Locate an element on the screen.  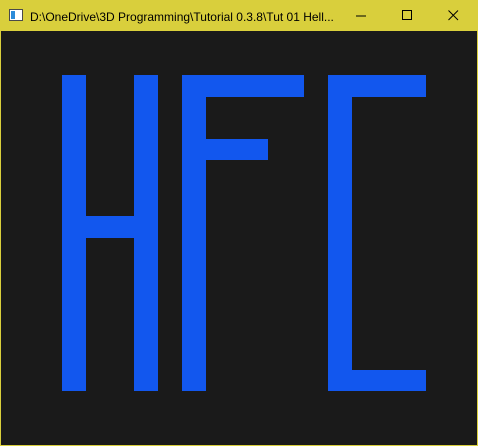
glyph-f-middle-arm is located at coordinates (237, 149).